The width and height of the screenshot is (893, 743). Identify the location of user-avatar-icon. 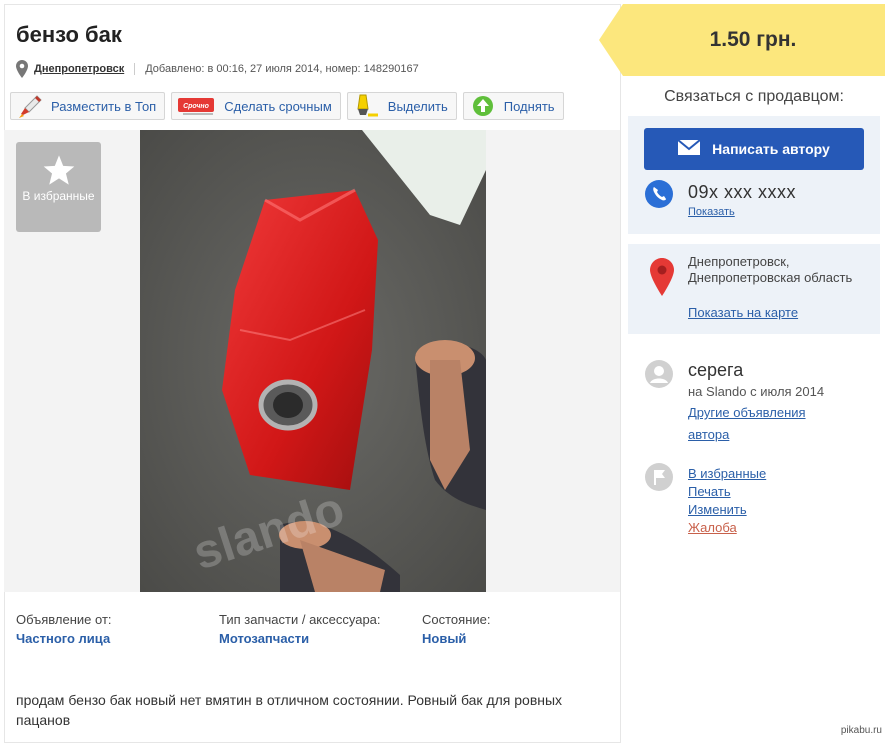
(659, 374).